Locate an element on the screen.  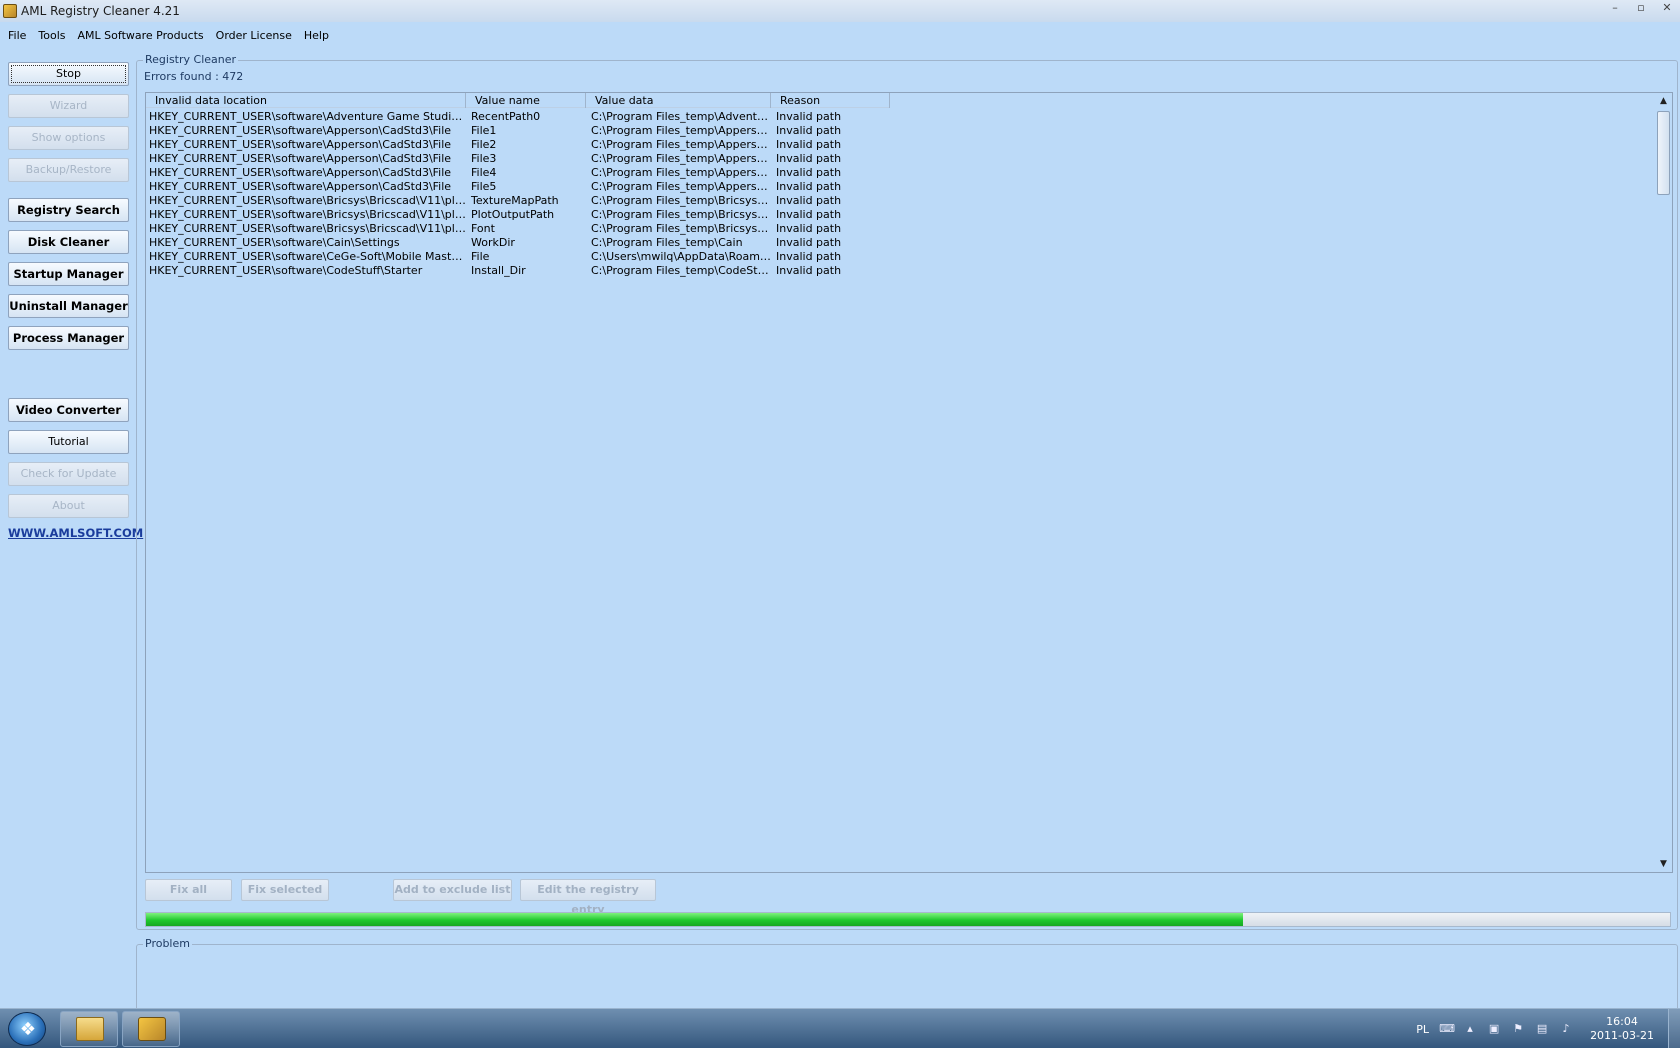
clock-time: 16:04 is located at coordinates (1622, 1021).